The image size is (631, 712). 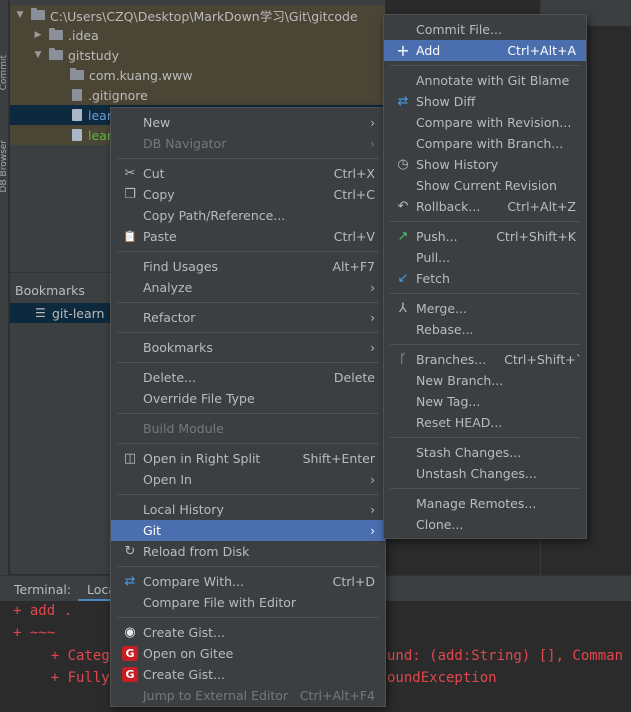 What do you see at coordinates (353, 266) in the screenshot?
I see `menu-item-shortcut: Alt+F7` at bounding box center [353, 266].